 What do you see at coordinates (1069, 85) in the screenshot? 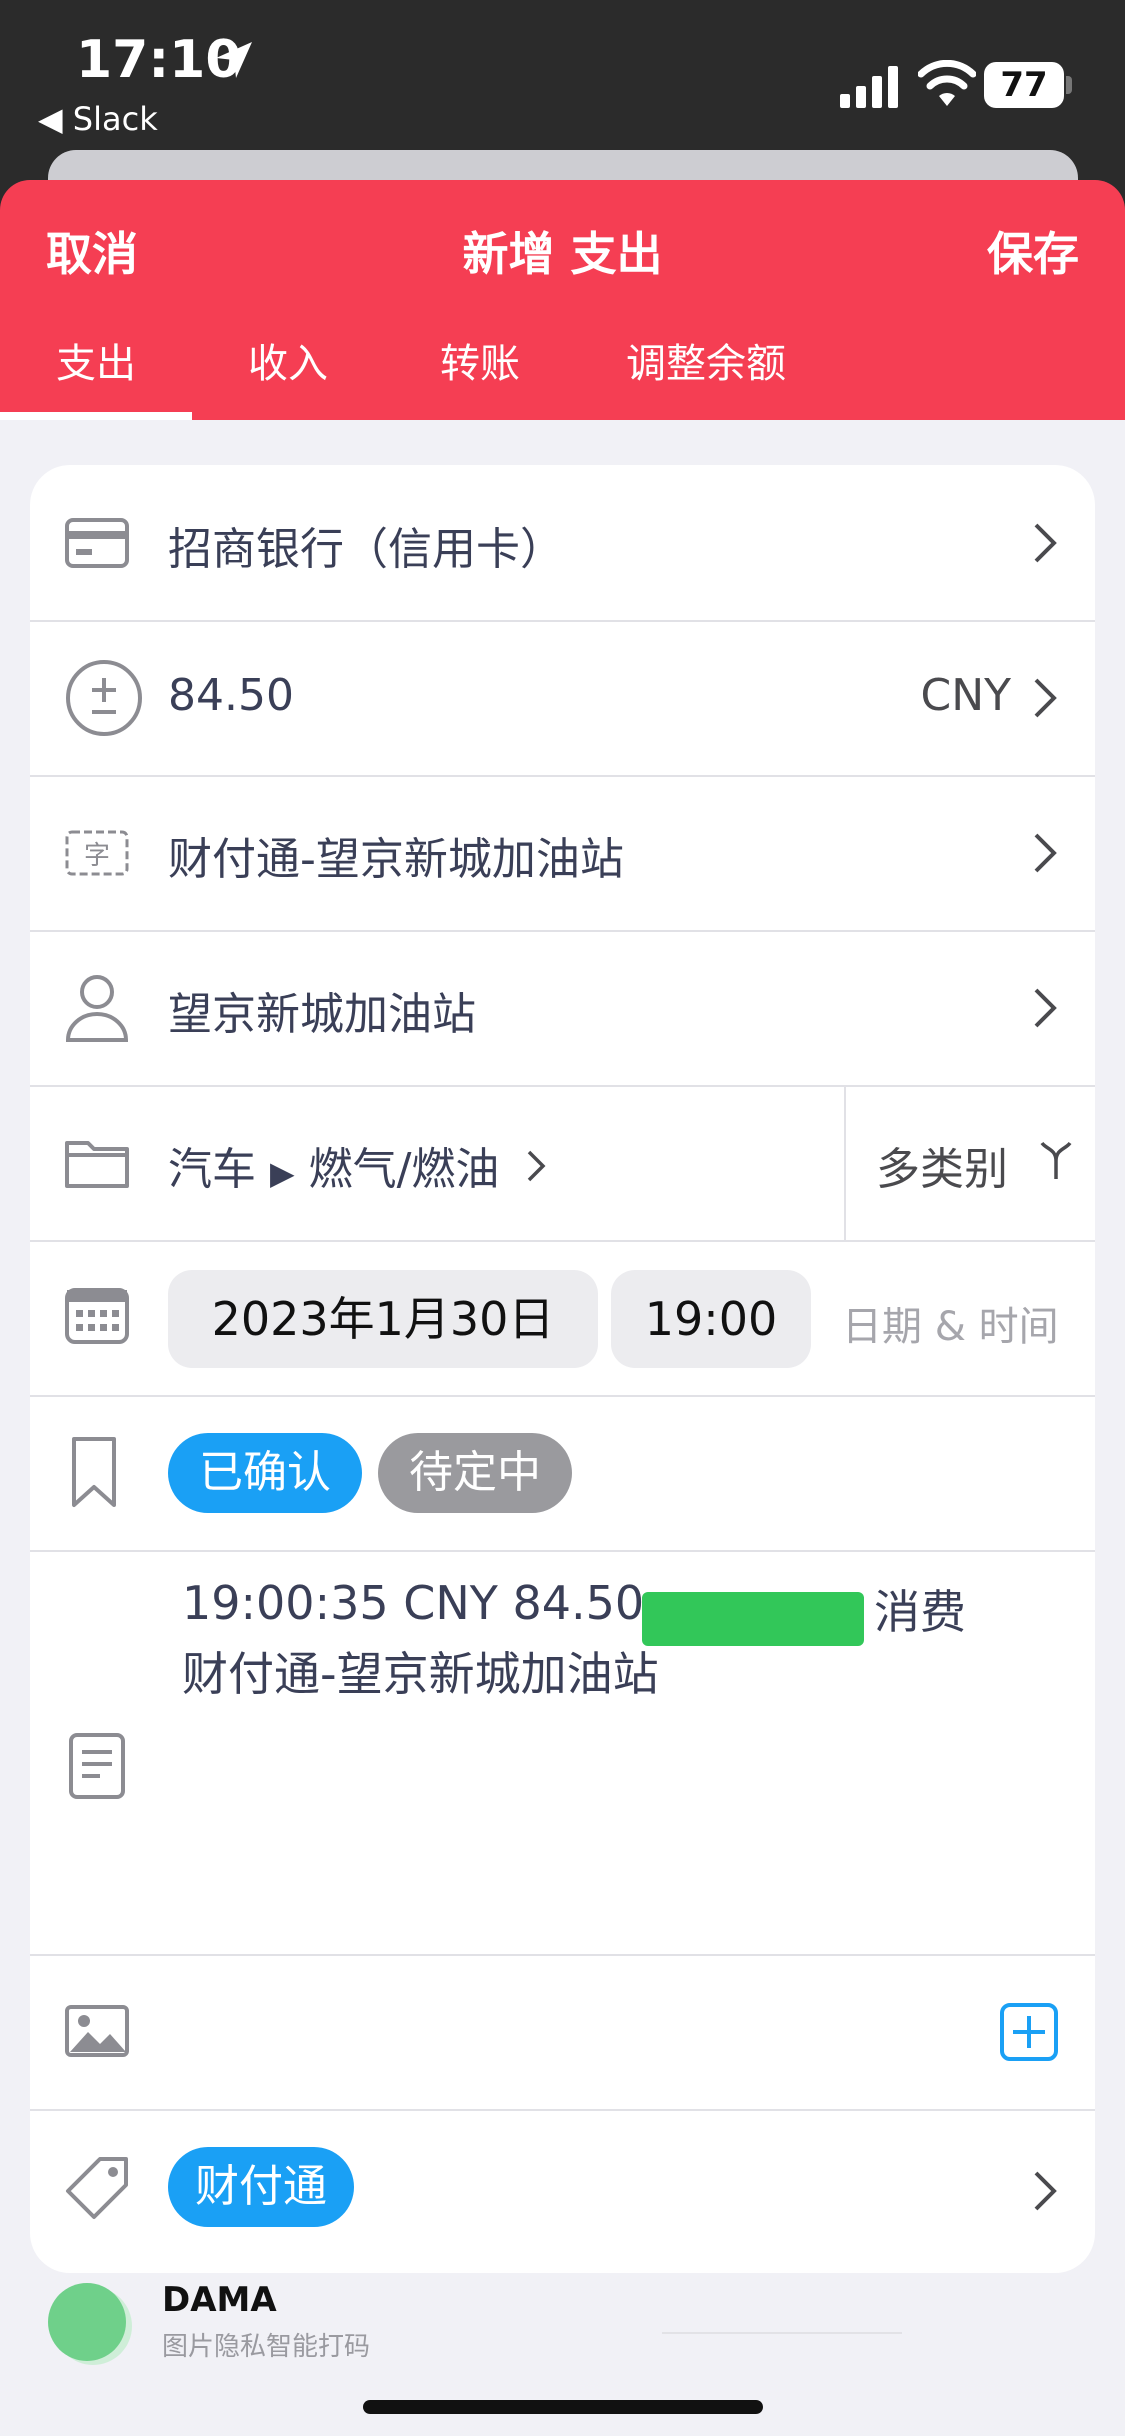
I see `battery-tip` at bounding box center [1069, 85].